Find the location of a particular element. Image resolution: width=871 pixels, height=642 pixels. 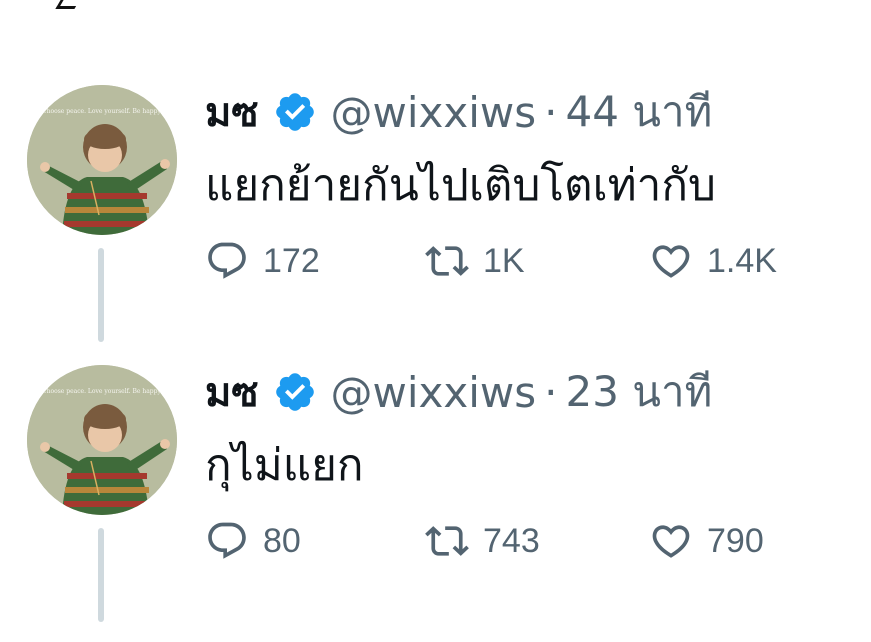

reply-button: 172 is located at coordinates (262, 261).